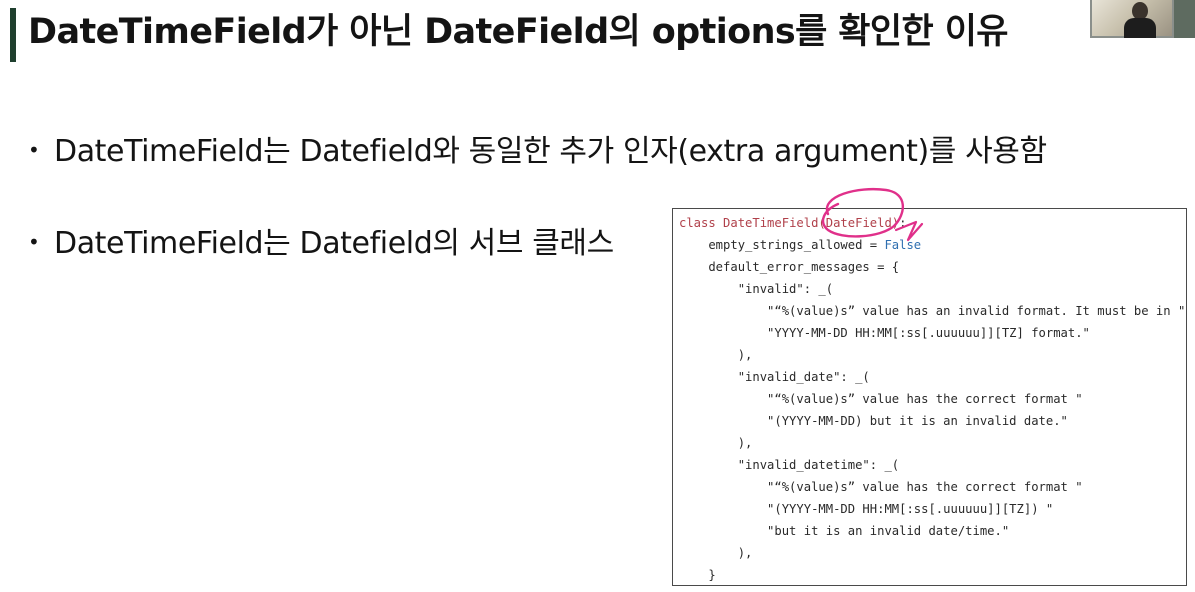 The width and height of the screenshot is (1195, 592). I want to click on code-line: }, so click(697, 575).